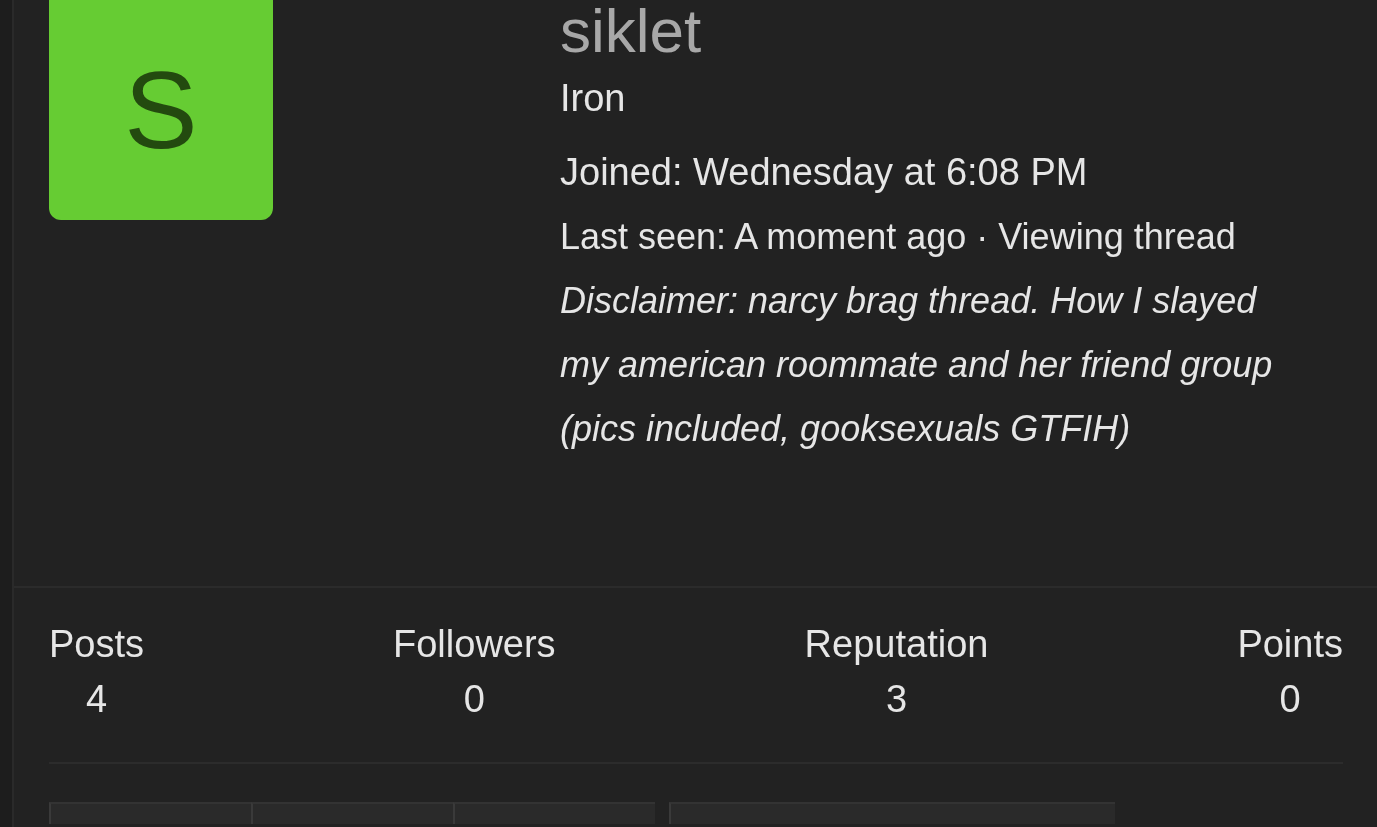 The image size is (1377, 827). What do you see at coordinates (474, 644) in the screenshot?
I see `stat-label: Followers` at bounding box center [474, 644].